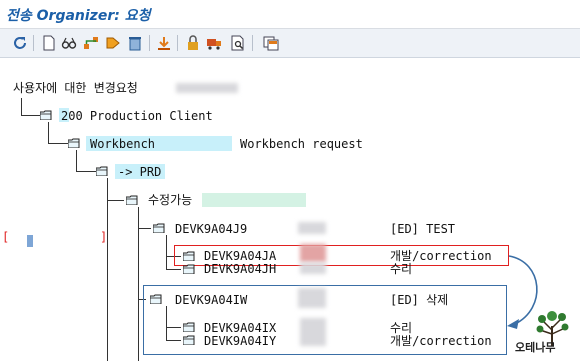  What do you see at coordinates (68, 42) in the screenshot?
I see `glasses-icon` at bounding box center [68, 42].